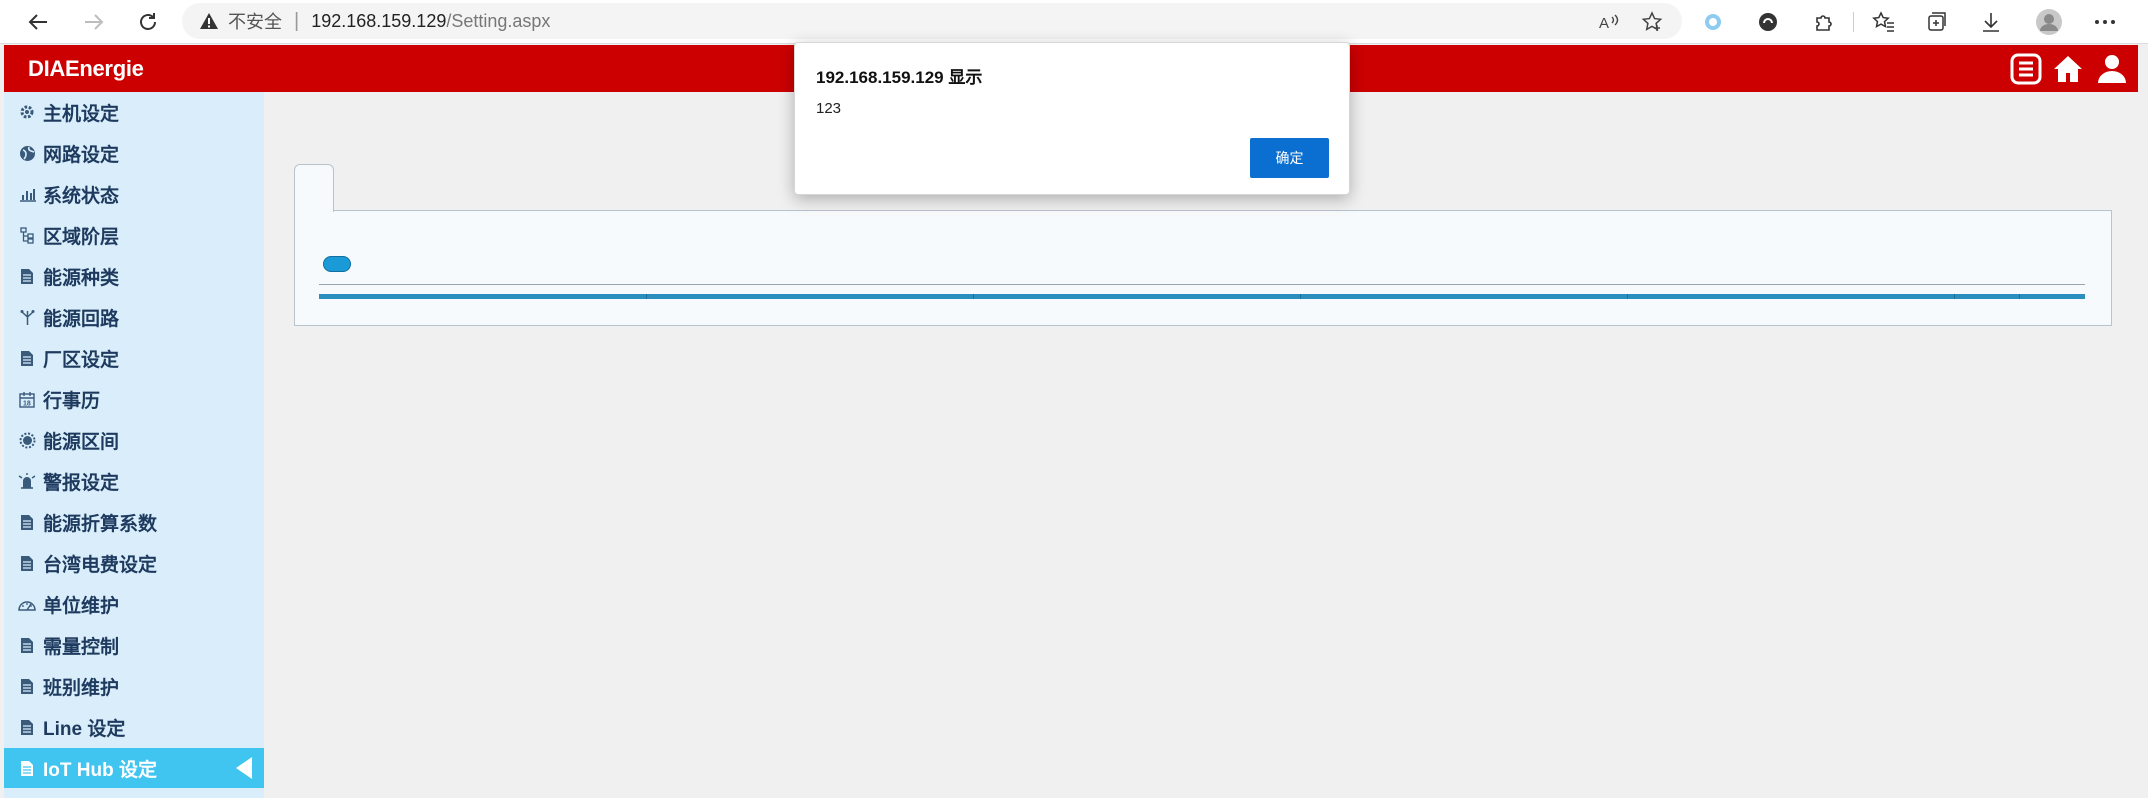 The width and height of the screenshot is (2148, 798). I want to click on browser-toolbar: 不安全 | 192.168.159.129 /Setting.aspx A, so click(1074, 22).